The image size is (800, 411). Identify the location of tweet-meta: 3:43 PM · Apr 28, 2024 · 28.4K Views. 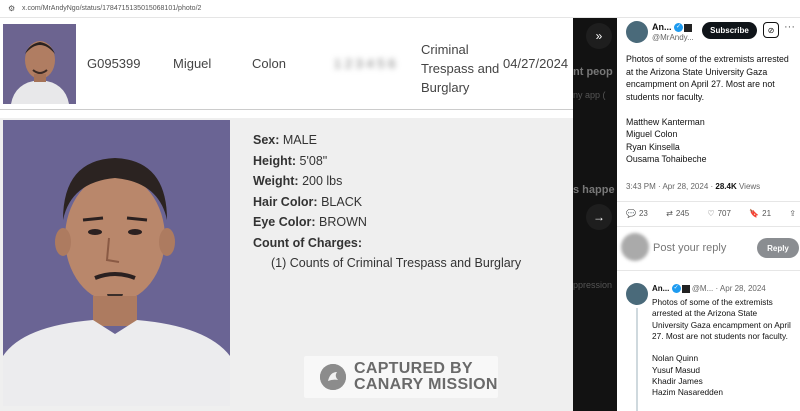
(693, 186).